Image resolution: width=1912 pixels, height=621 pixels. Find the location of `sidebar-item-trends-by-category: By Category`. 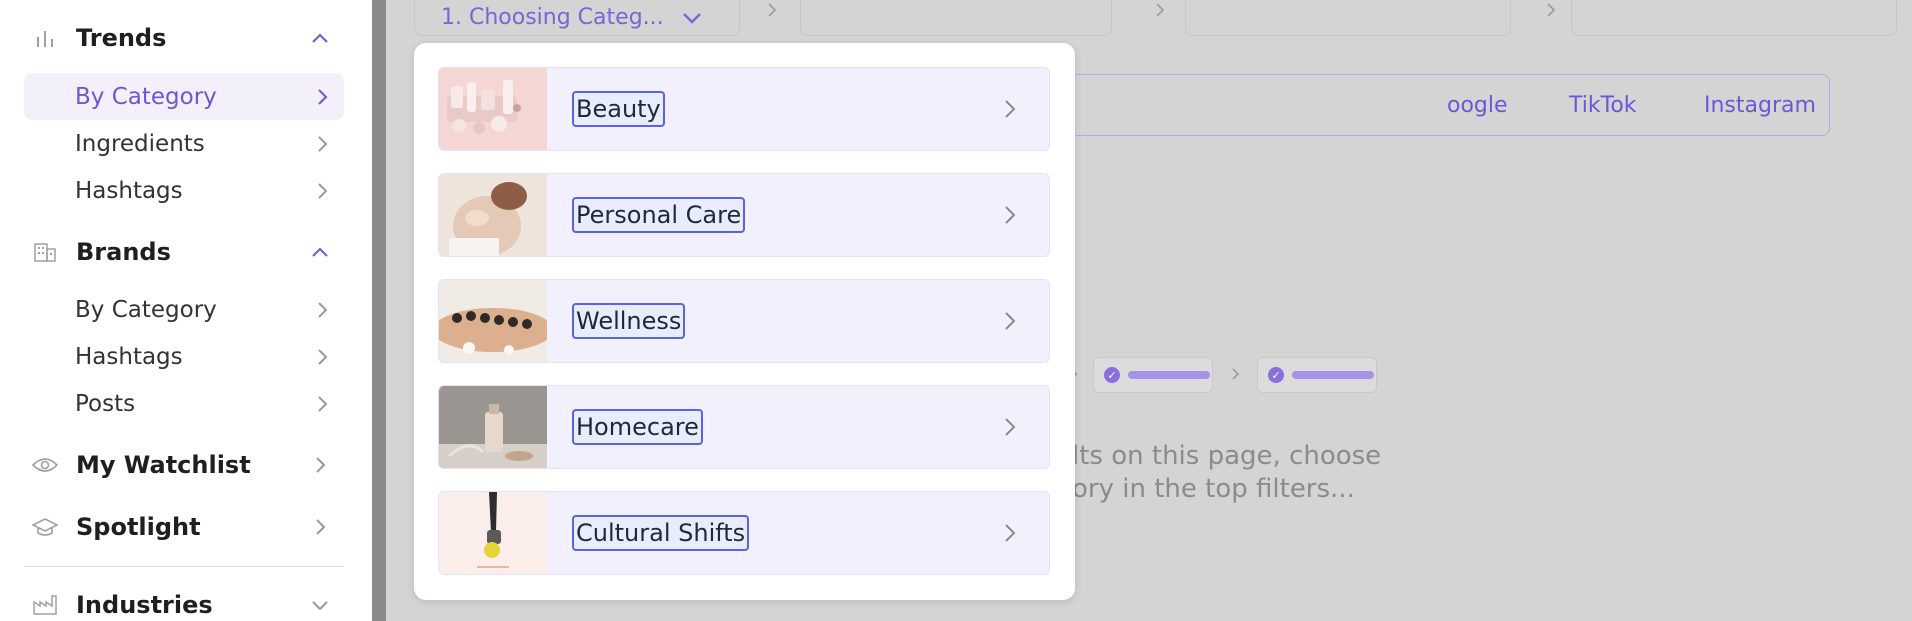

sidebar-item-trends-by-category: By Category is located at coordinates (184, 96).